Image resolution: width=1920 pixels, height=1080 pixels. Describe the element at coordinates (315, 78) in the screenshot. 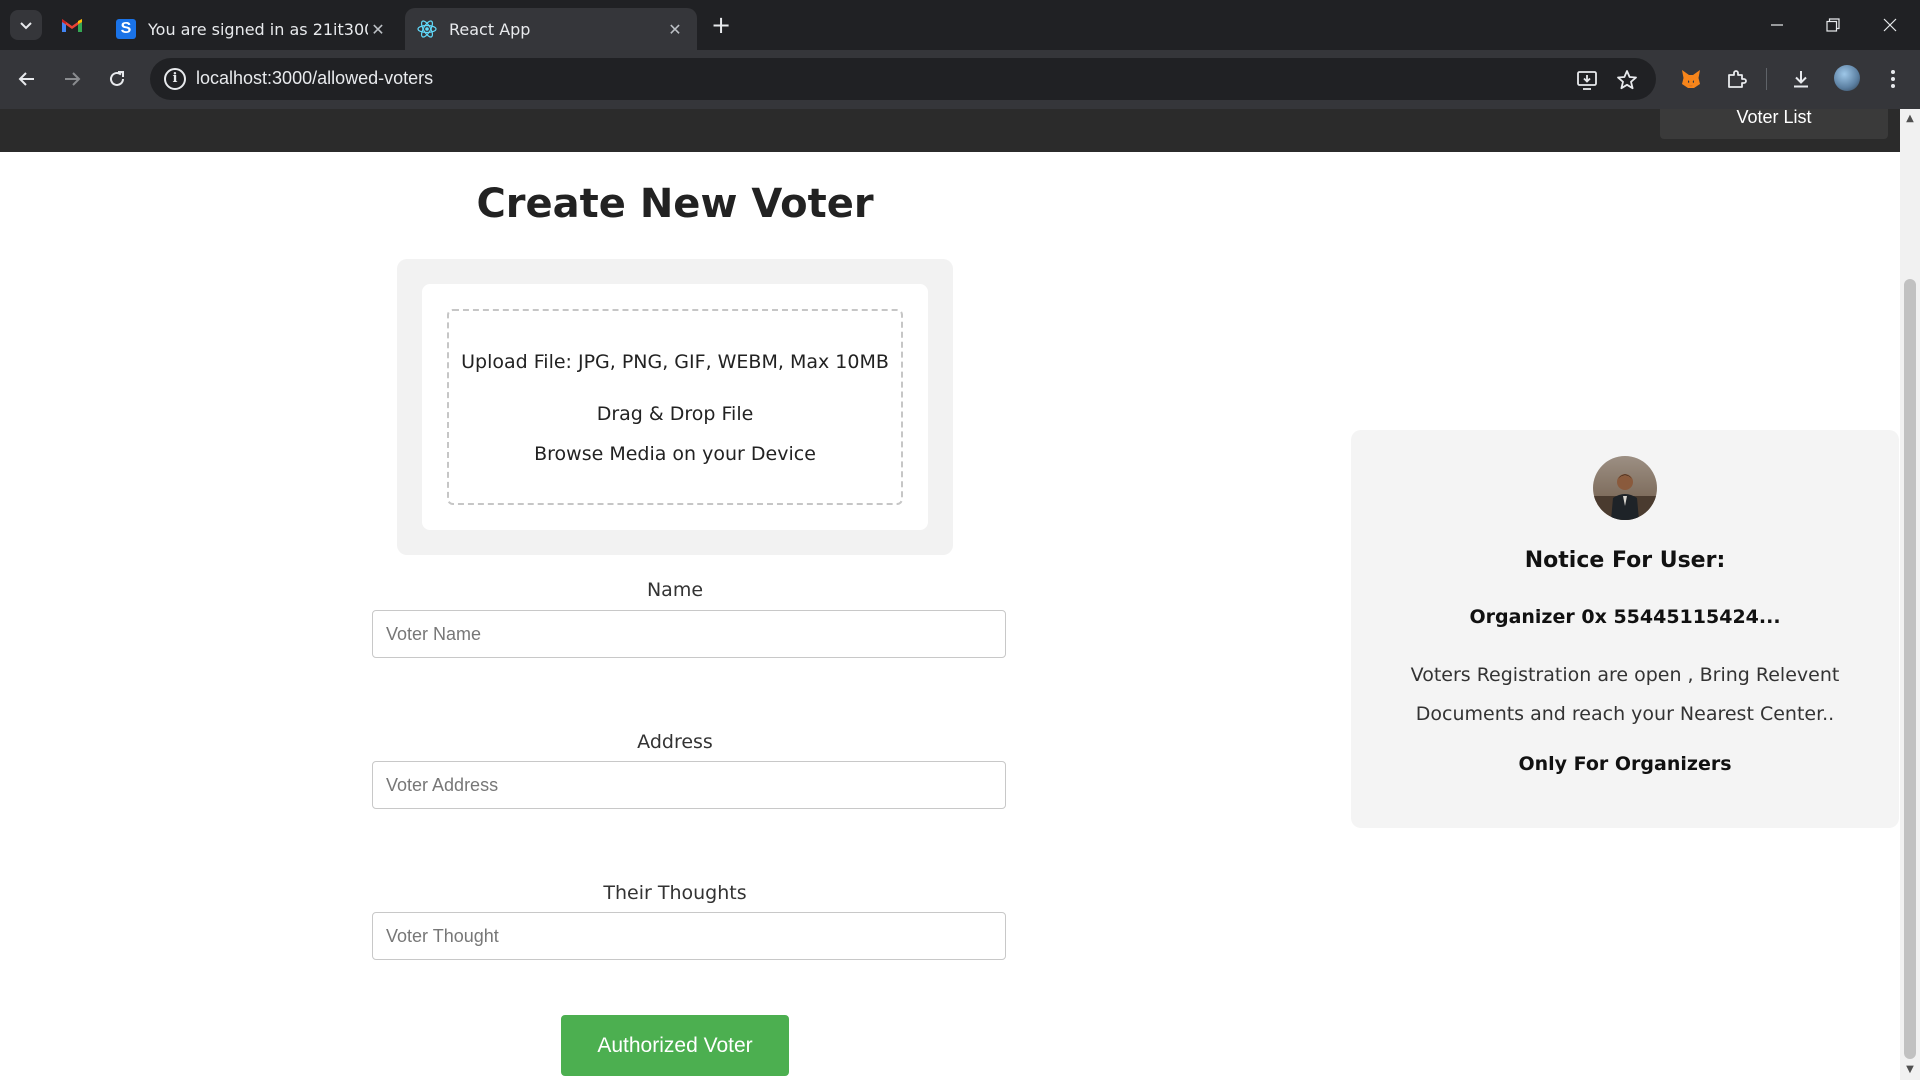

I see `url-text: localhost:3000/allowed-voters` at that location.